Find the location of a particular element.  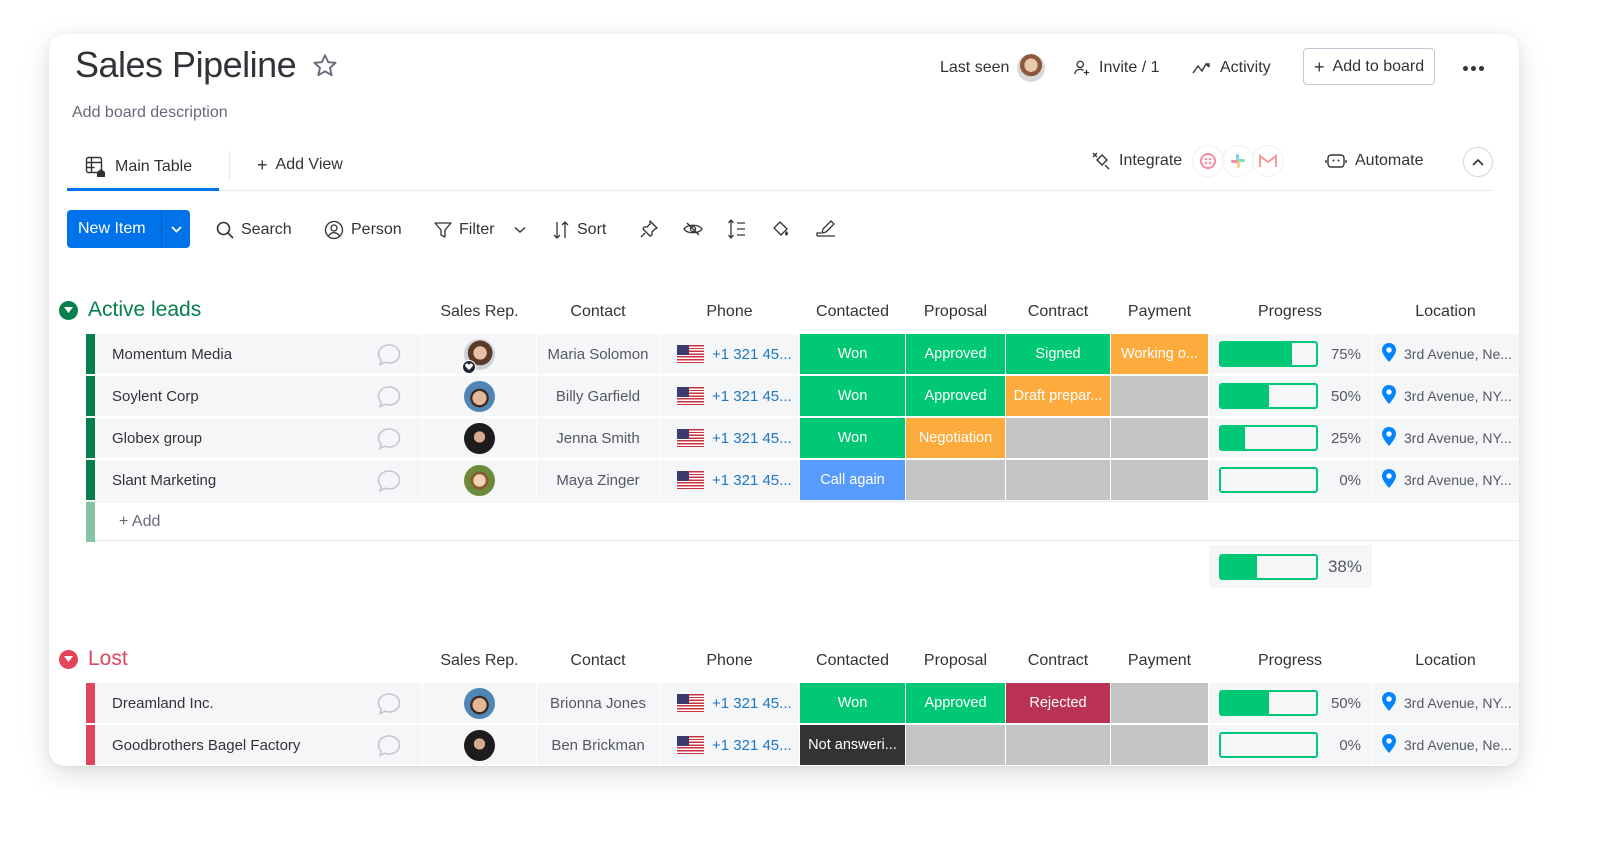

contract-status: Rejected is located at coordinates (1058, 703).